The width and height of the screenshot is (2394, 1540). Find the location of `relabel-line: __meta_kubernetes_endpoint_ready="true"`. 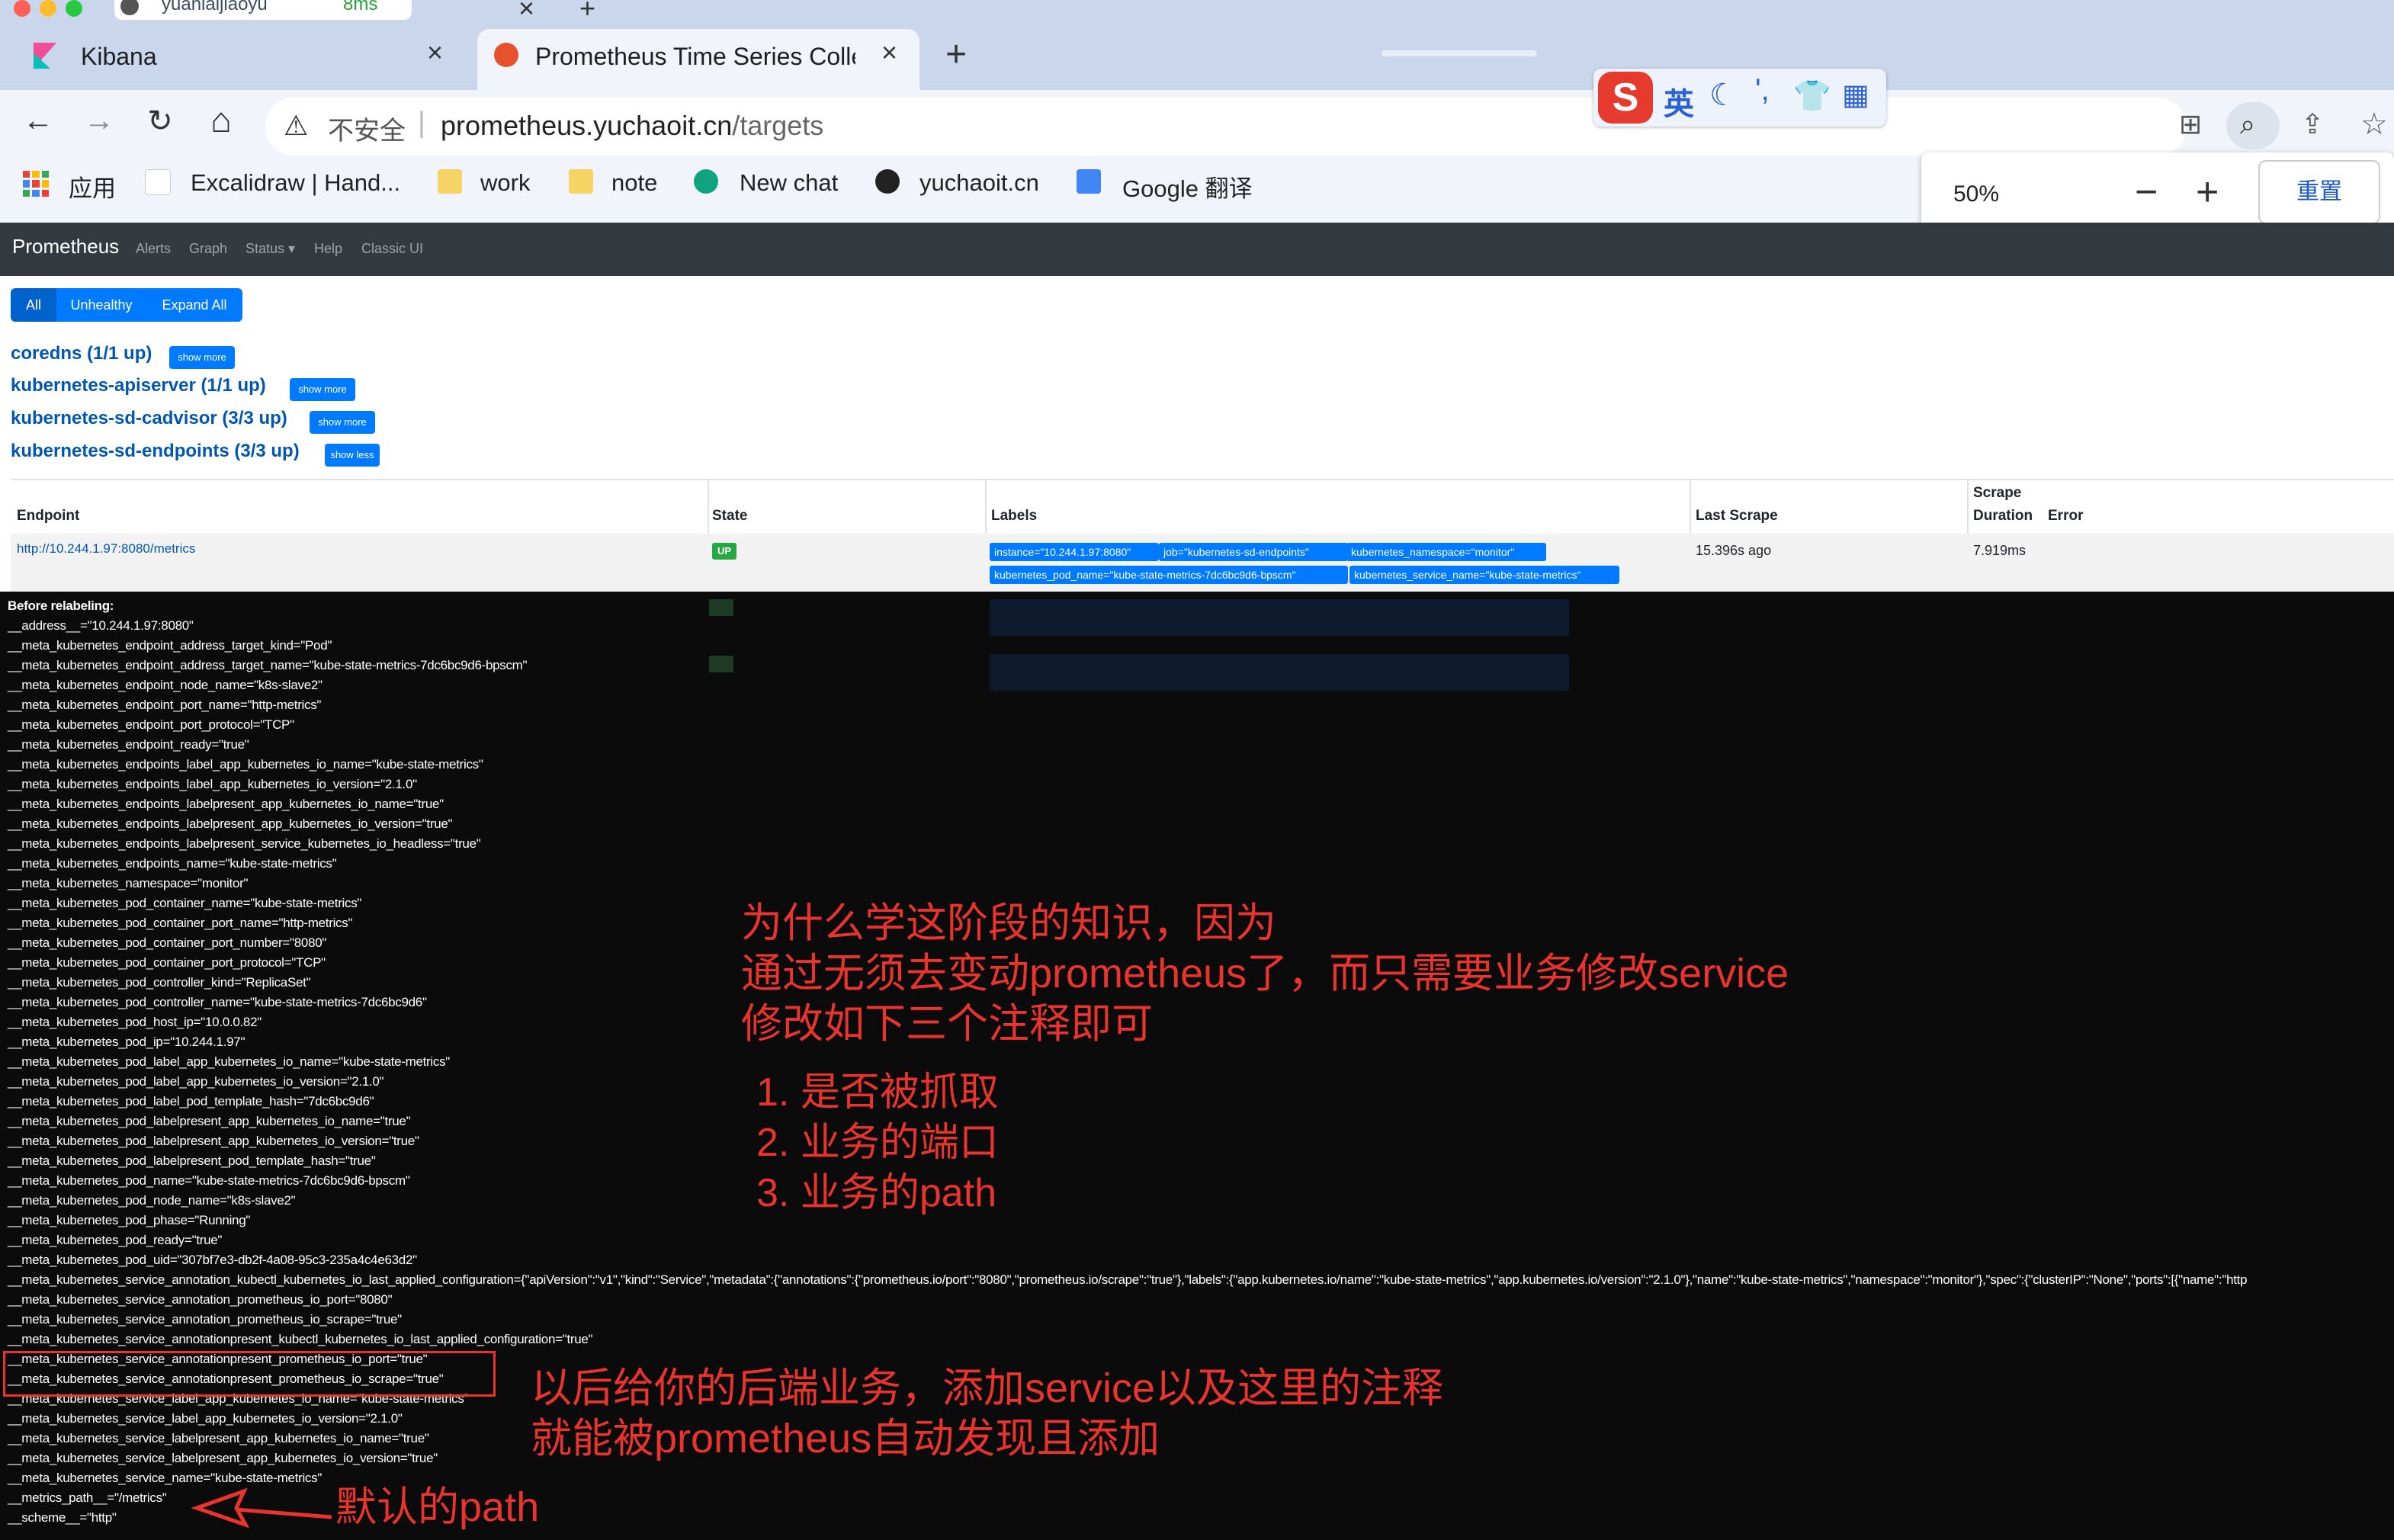

relabel-line: __meta_kubernetes_endpoint_ready="true" is located at coordinates (129, 744).